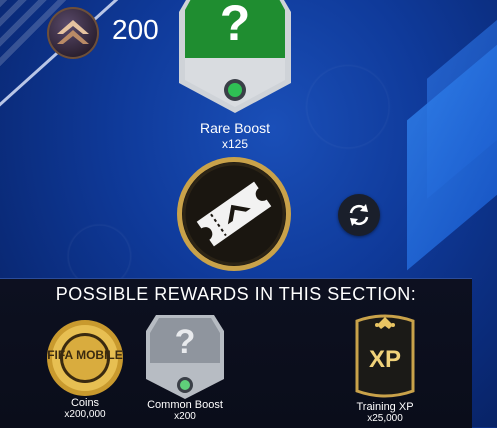 This screenshot has height=428, width=497. Describe the element at coordinates (235, 128) in the screenshot. I see `featured-reward-name: Rare Boost` at that location.